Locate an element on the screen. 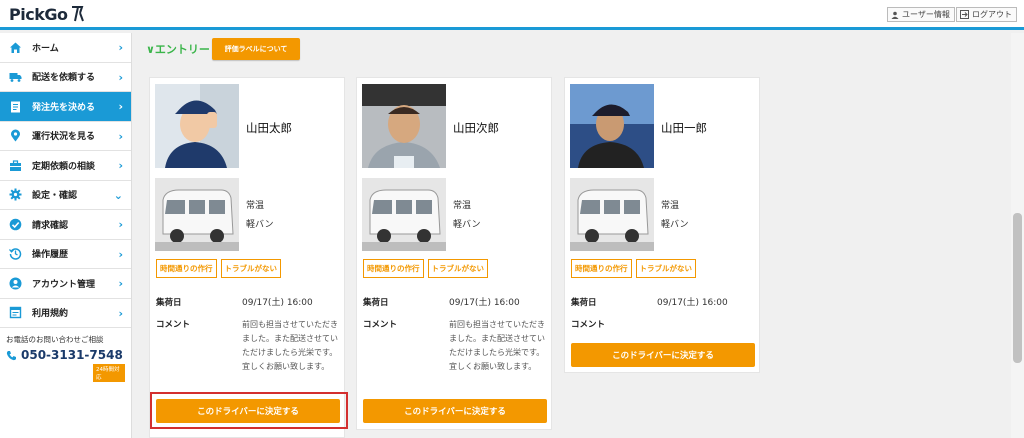 The width and height of the screenshot is (1024, 438). sidebar-item-label: 運行状況を見る is located at coordinates (64, 137).